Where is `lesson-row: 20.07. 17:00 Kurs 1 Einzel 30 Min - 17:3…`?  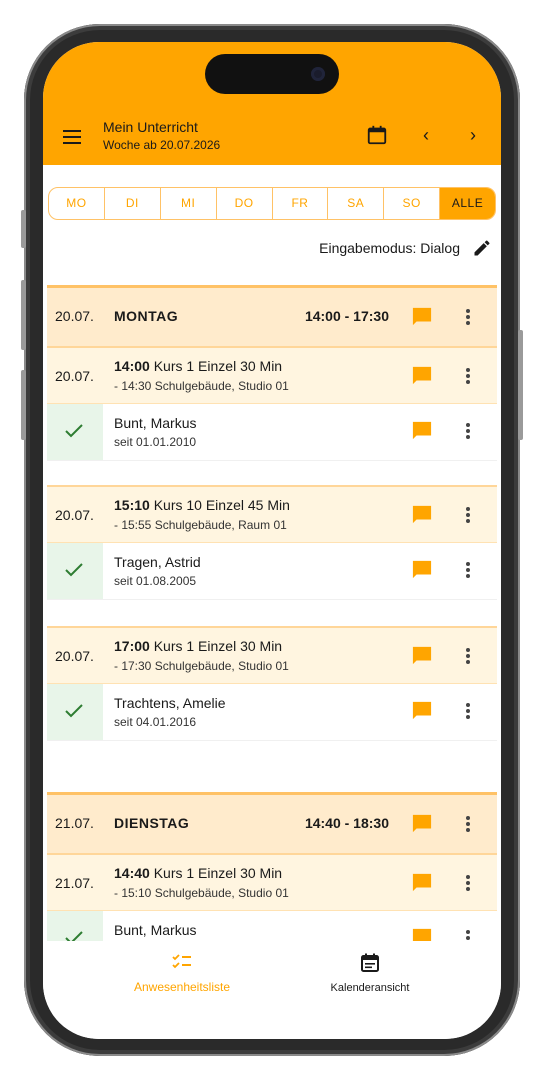
lesson-row: 20.07. 17:00 Kurs 1 Einzel 30 Min - 17:3… is located at coordinates (272, 655).